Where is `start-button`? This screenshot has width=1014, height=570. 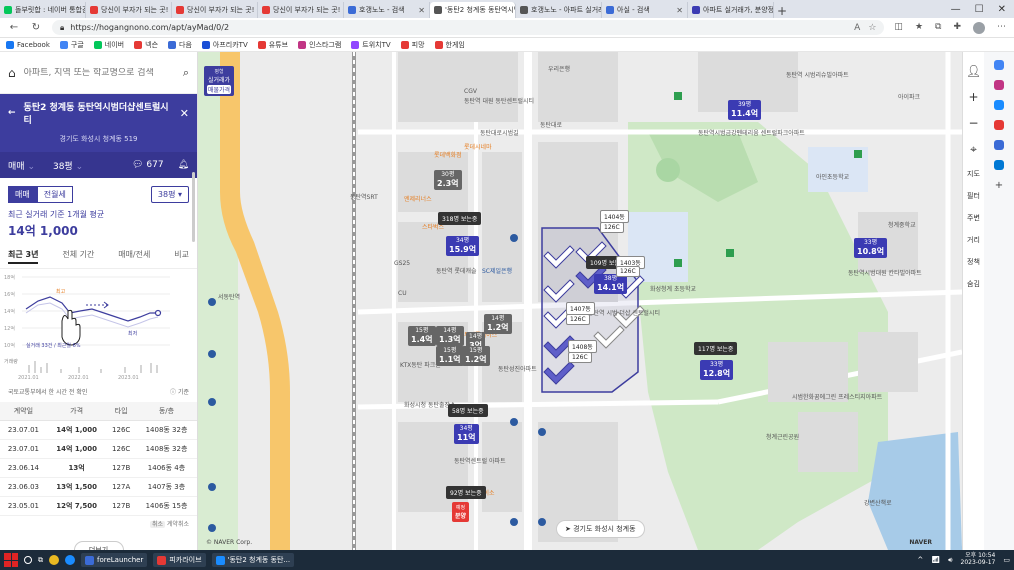
start-button is located at coordinates (11, 560).